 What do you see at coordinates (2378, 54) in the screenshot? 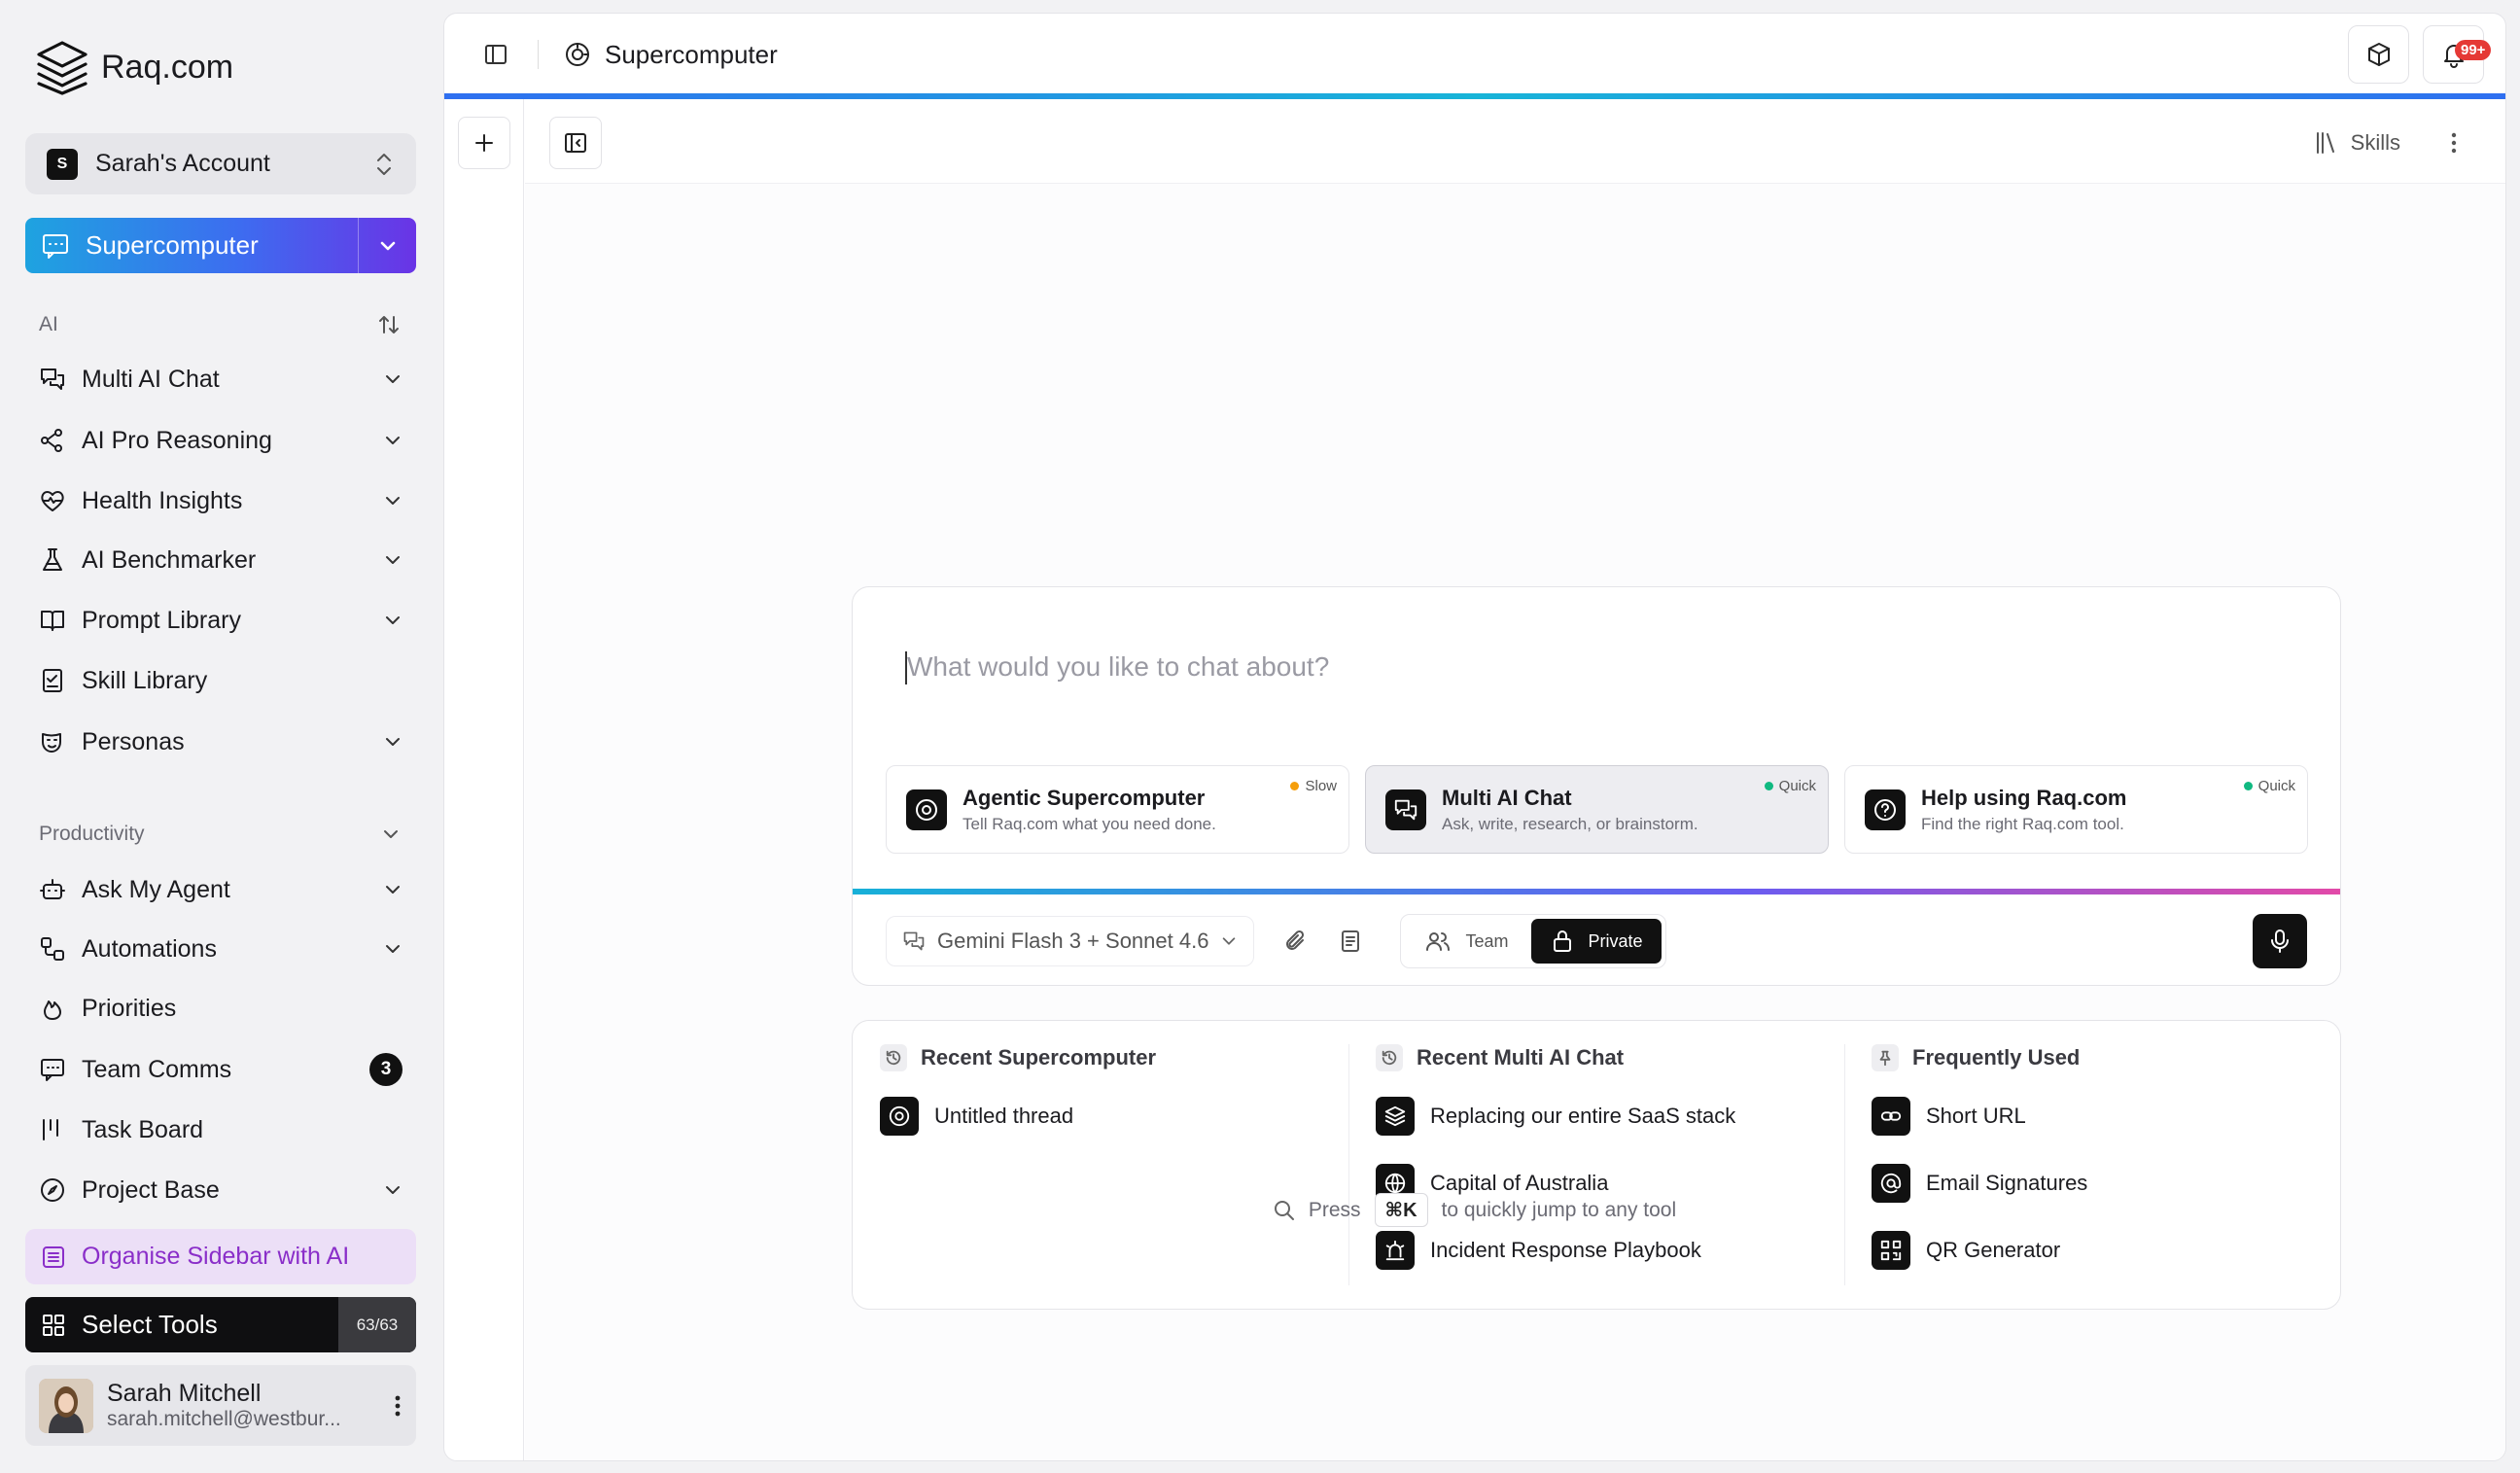
I see `cube-button` at bounding box center [2378, 54].